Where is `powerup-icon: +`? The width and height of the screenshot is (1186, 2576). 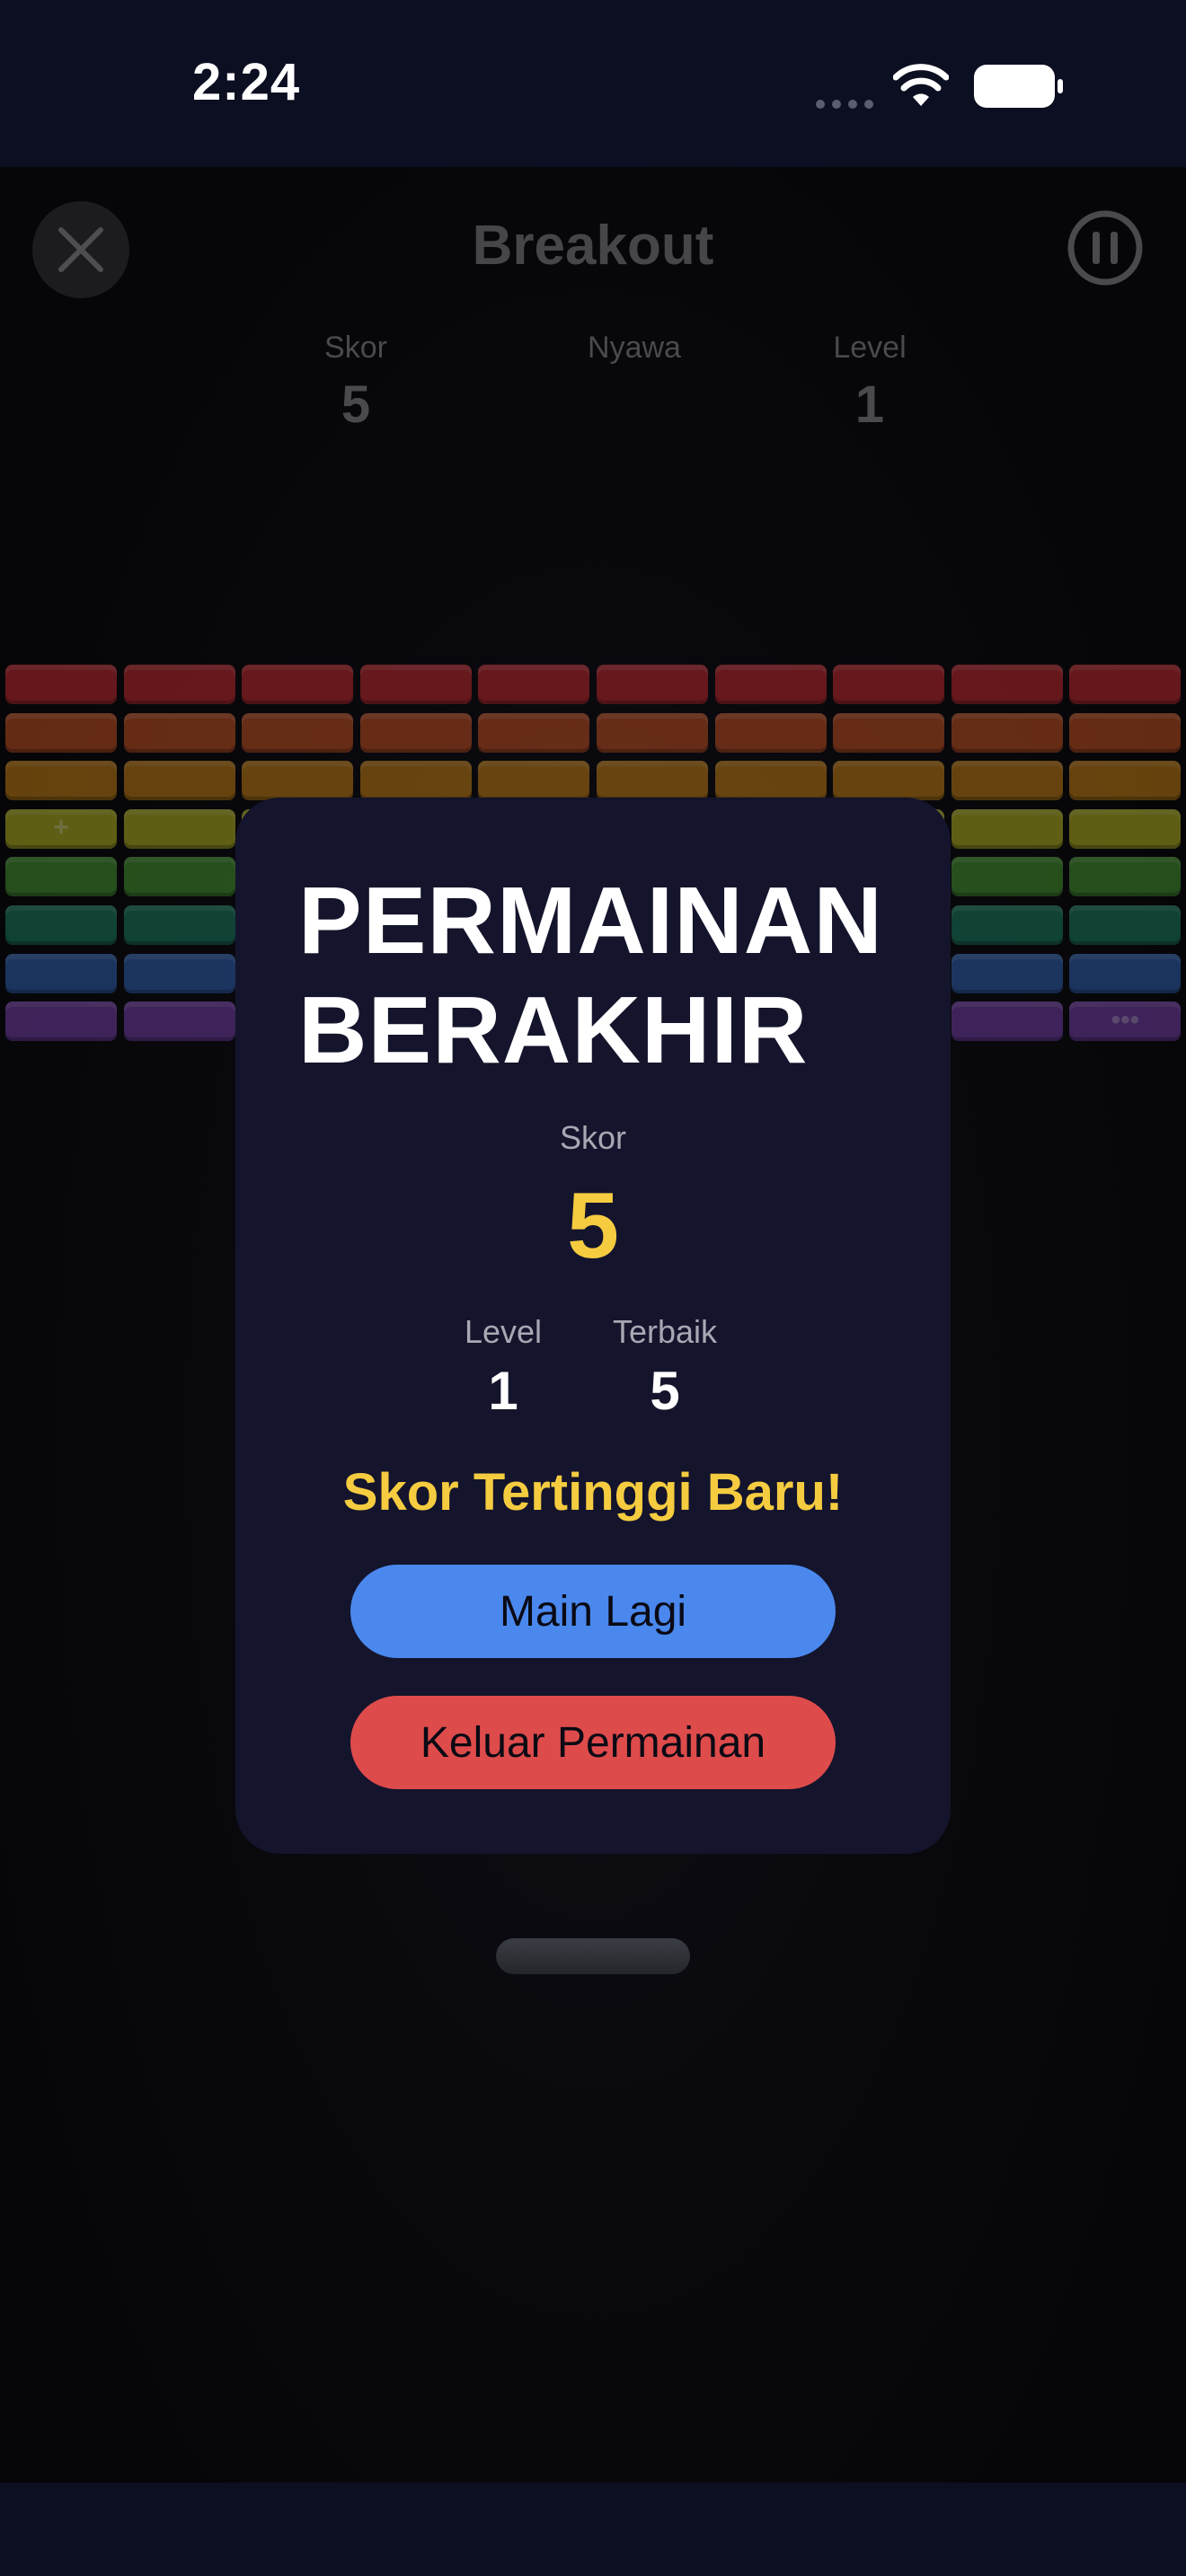 powerup-icon: + is located at coordinates (61, 827).